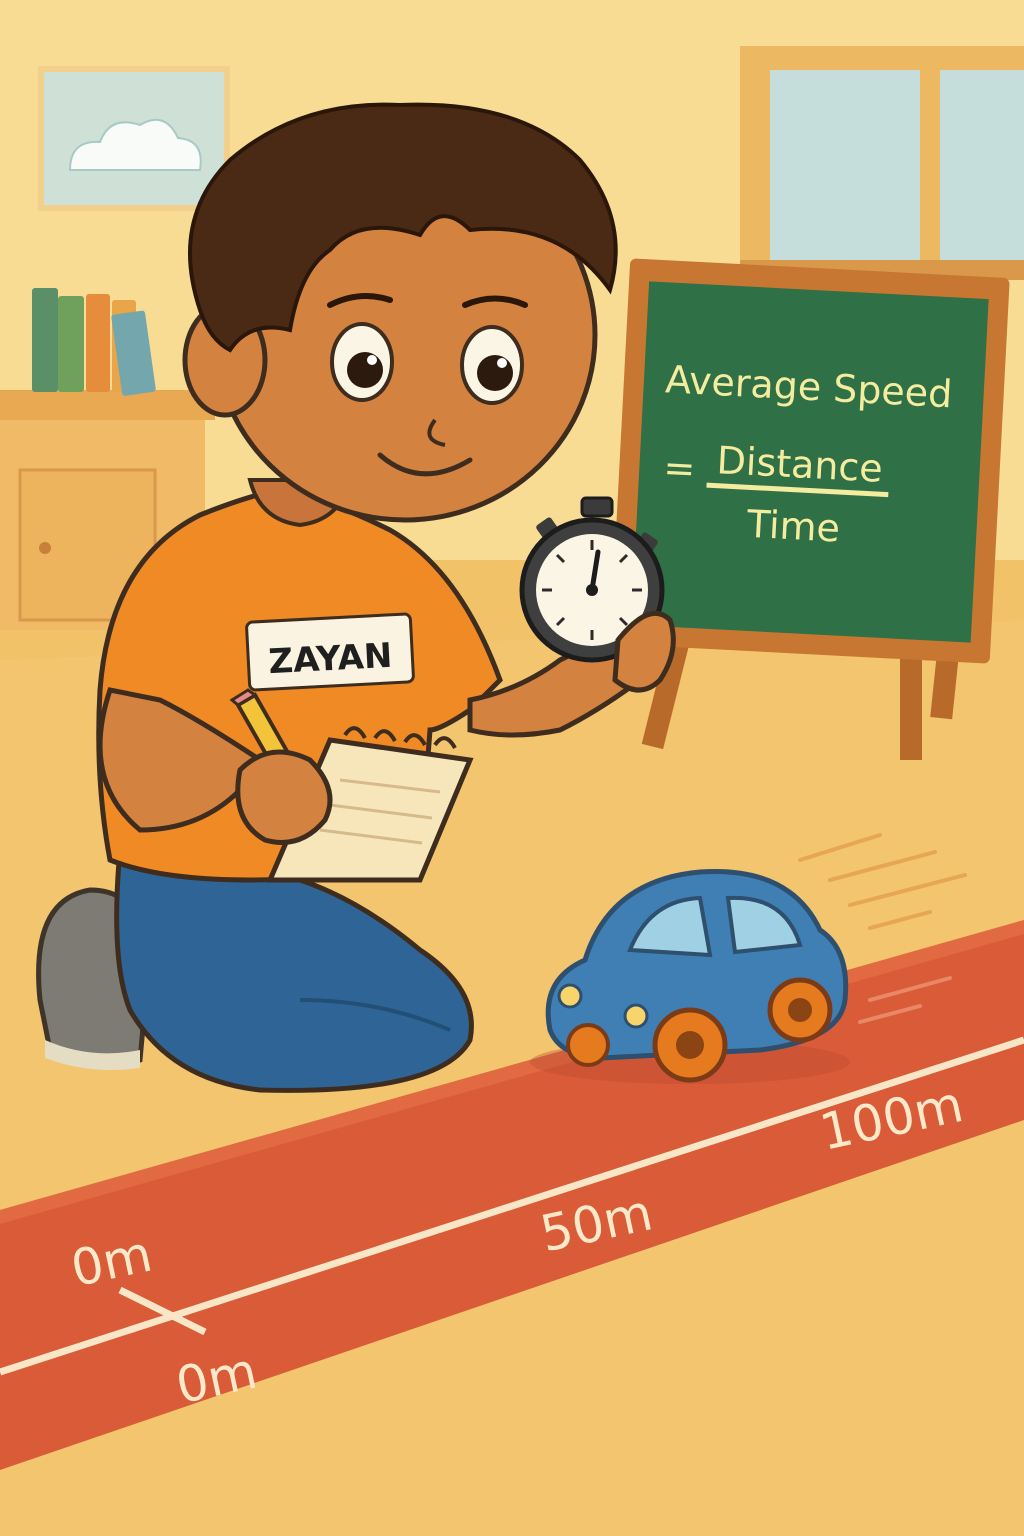 The image size is (1024, 1536). Describe the element at coordinates (330, 659) in the screenshot. I see `name-tag-text: ZAYAN` at that location.